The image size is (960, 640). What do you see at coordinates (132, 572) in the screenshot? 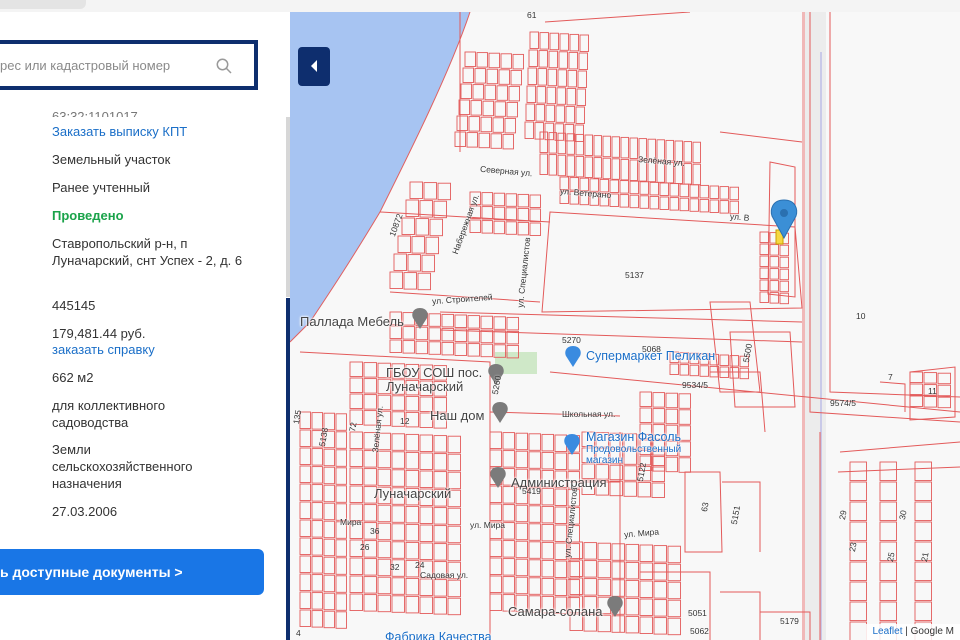
I see `documents-button: ь доступные документы >` at bounding box center [132, 572].